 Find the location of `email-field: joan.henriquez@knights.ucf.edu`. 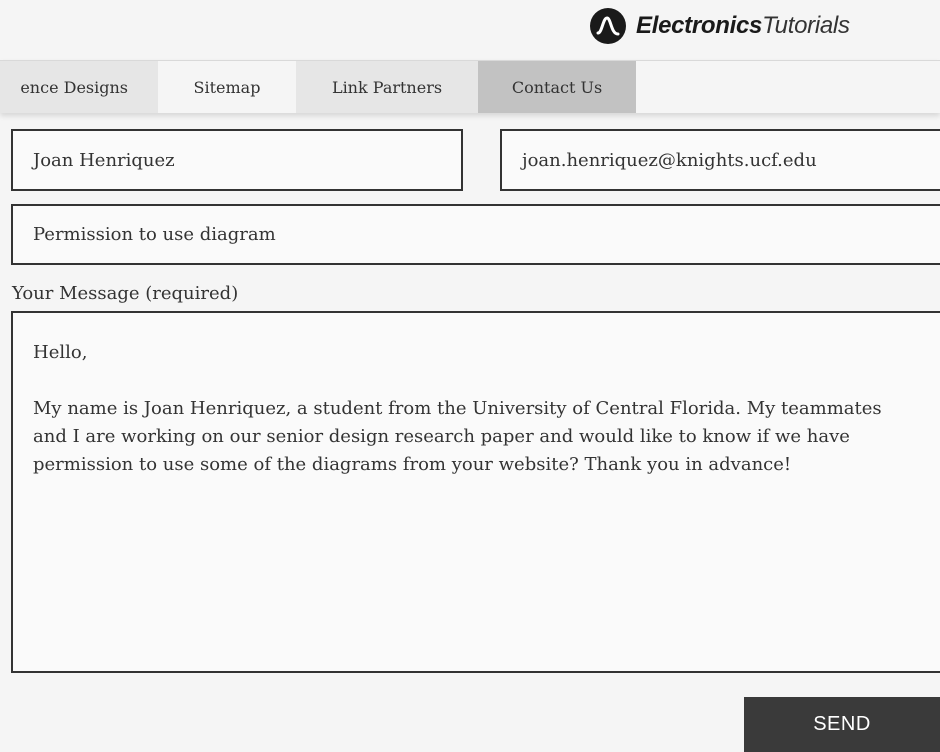

email-field: joan.henriquez@knights.ucf.edu is located at coordinates (720, 160).